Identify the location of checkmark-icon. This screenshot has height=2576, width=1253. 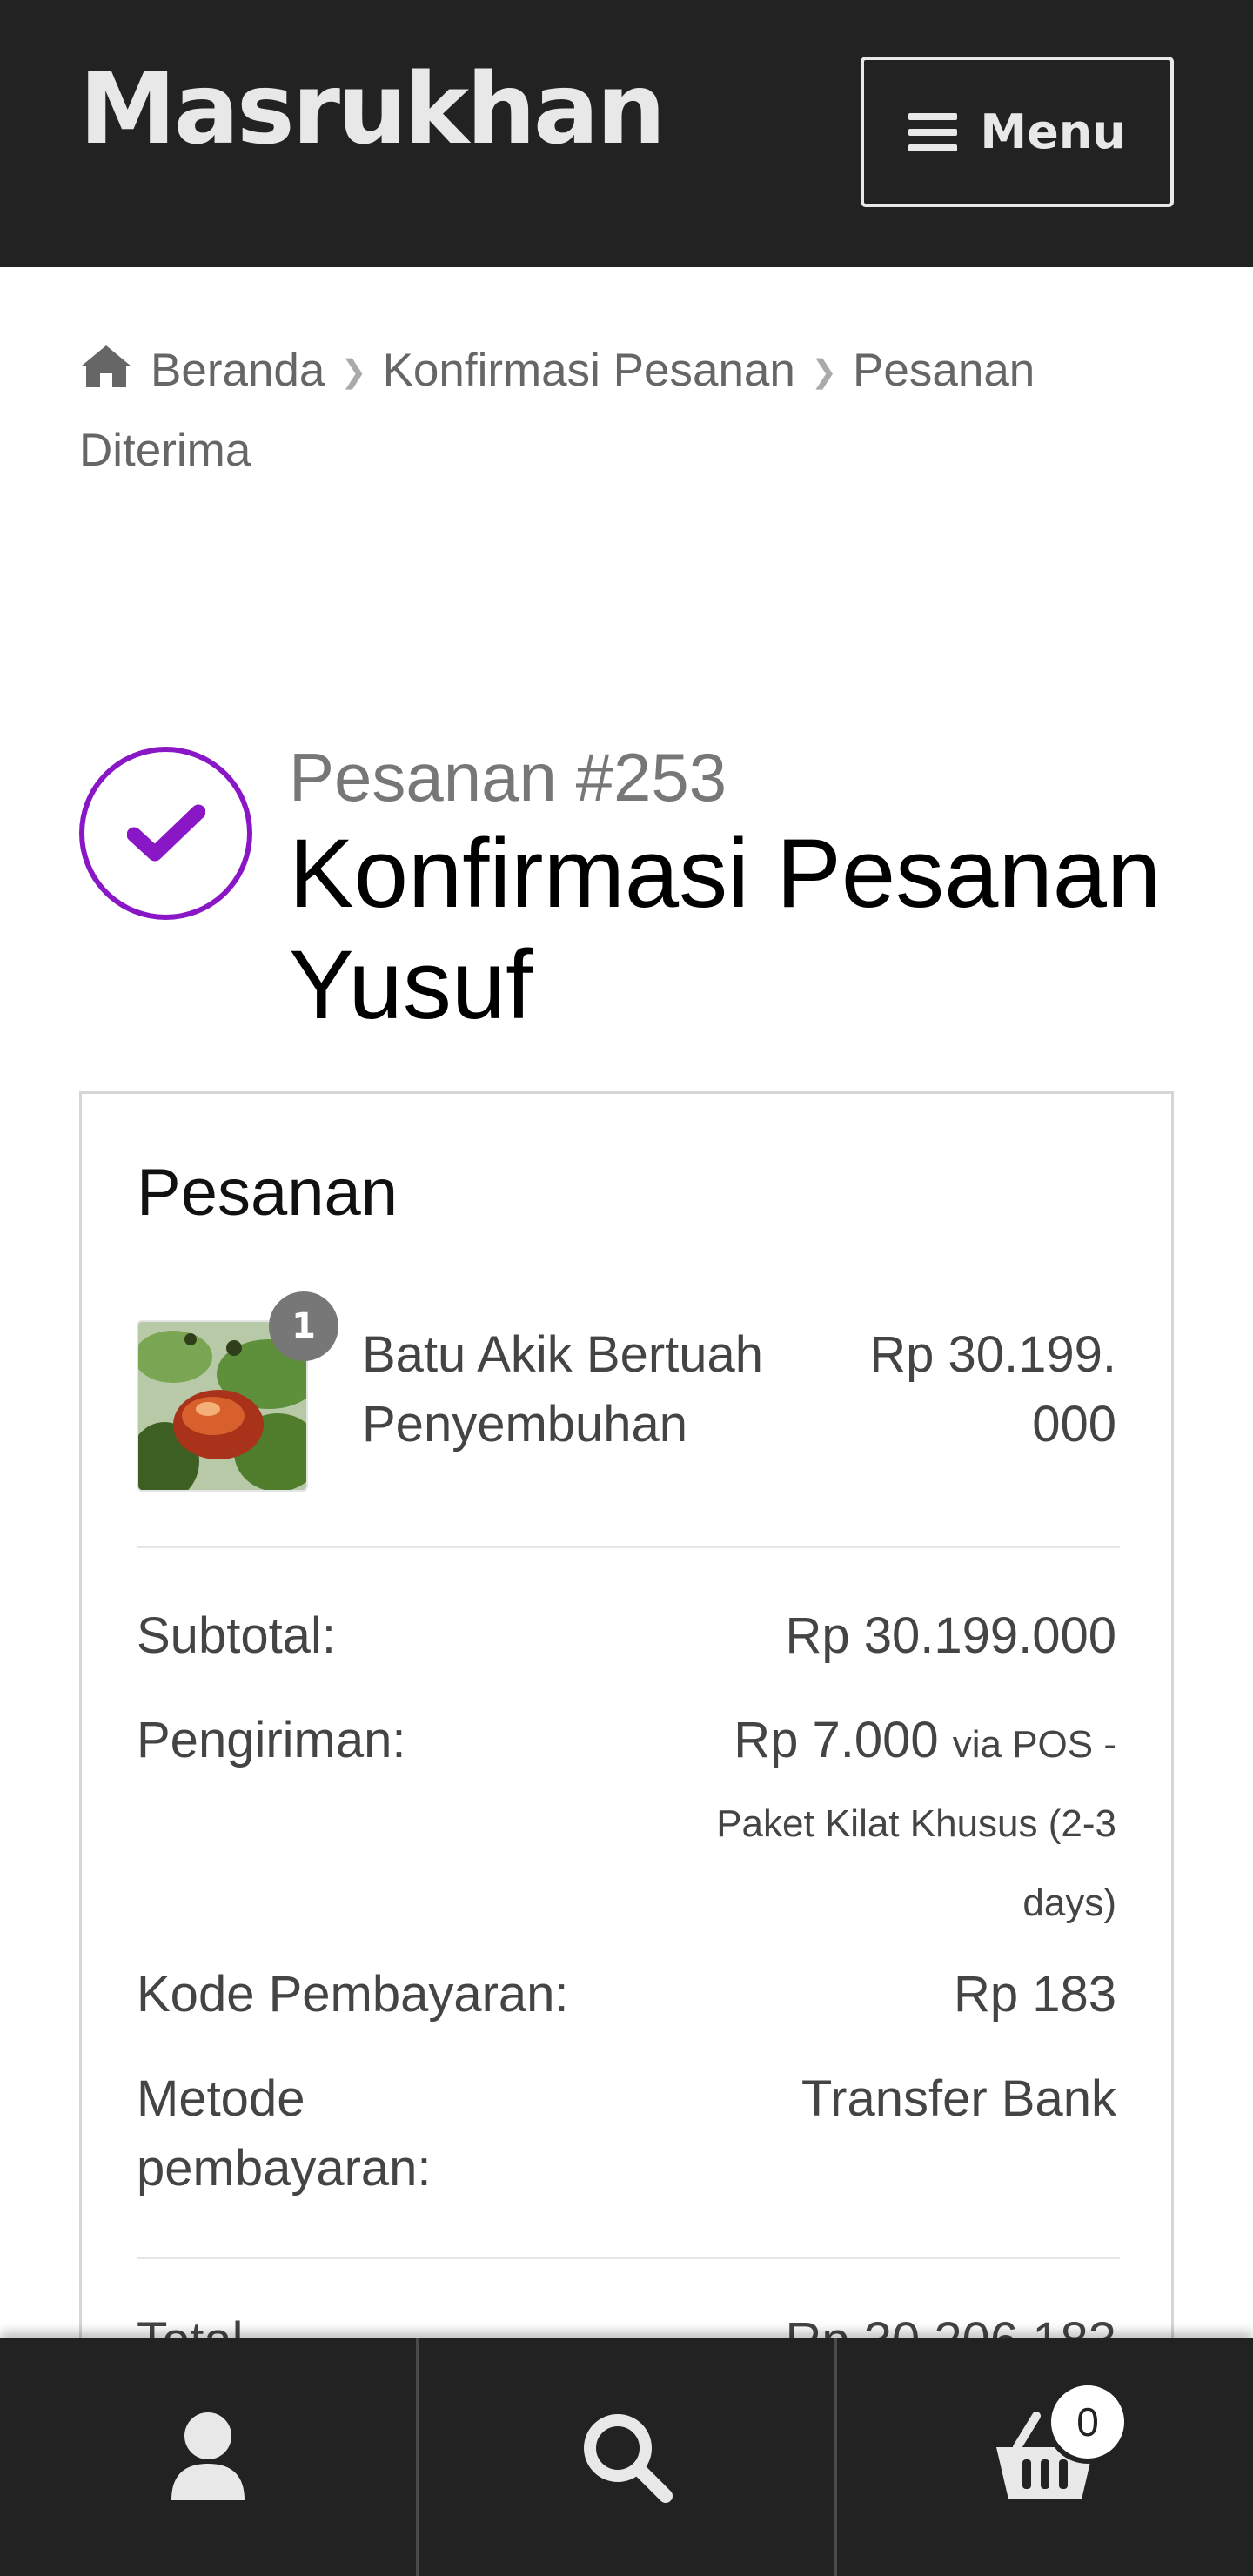
(165, 832).